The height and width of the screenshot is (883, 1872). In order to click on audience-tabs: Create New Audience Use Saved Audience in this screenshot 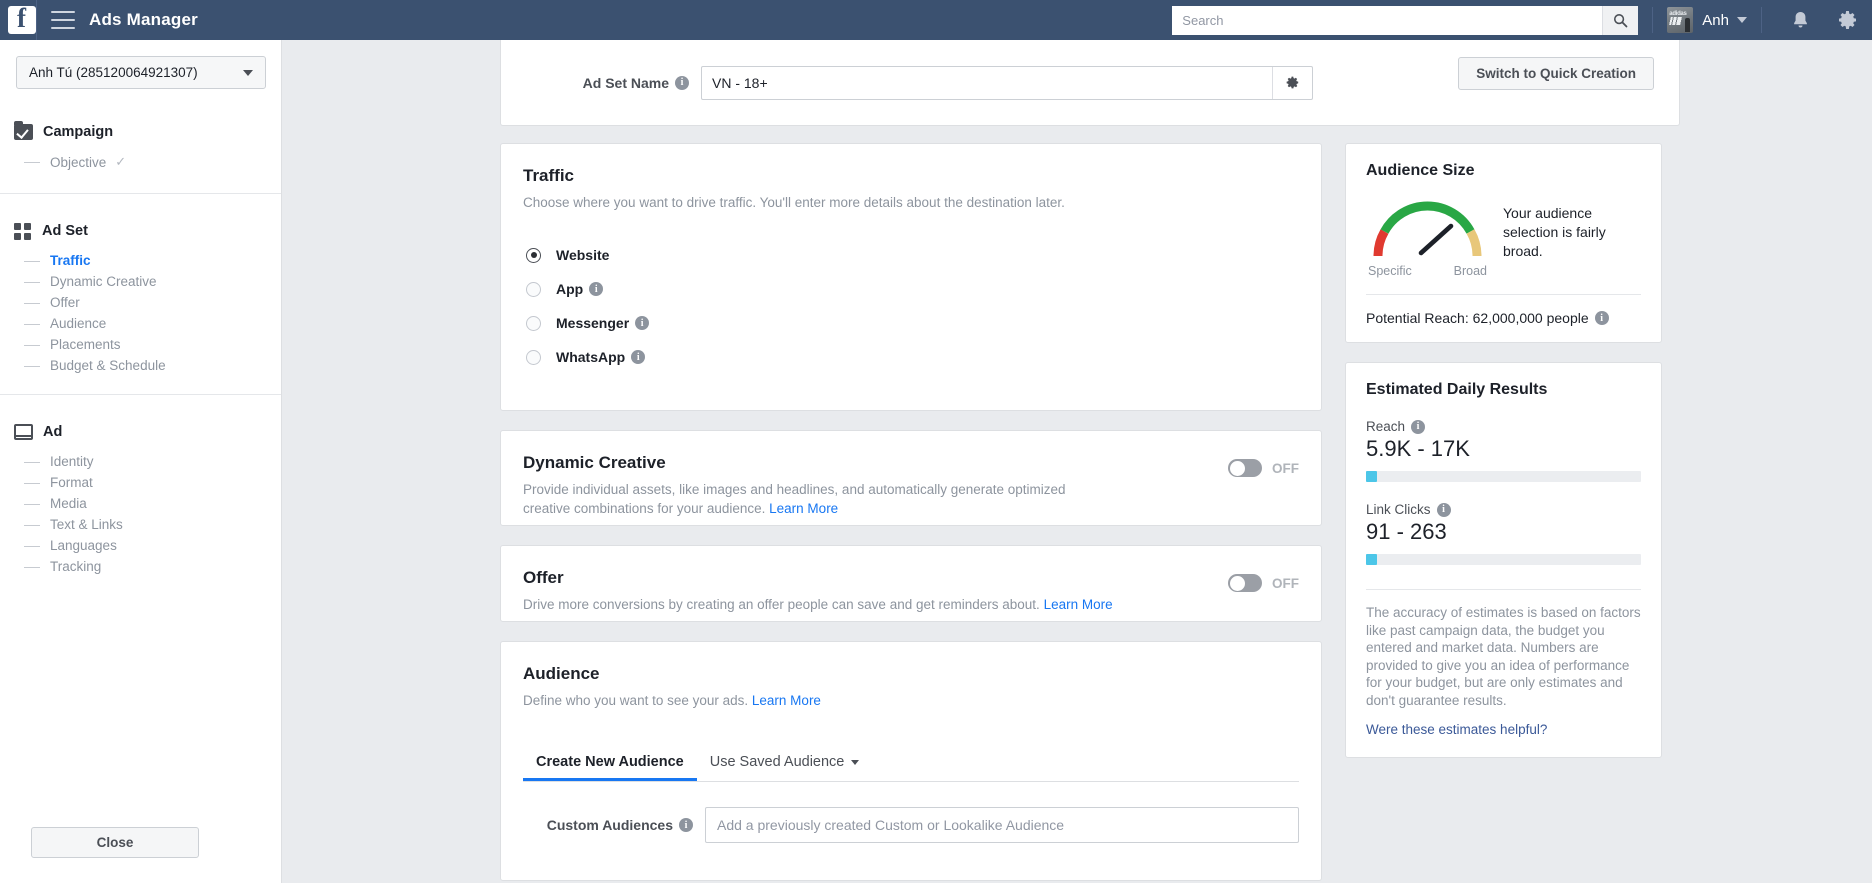, I will do `click(911, 768)`.